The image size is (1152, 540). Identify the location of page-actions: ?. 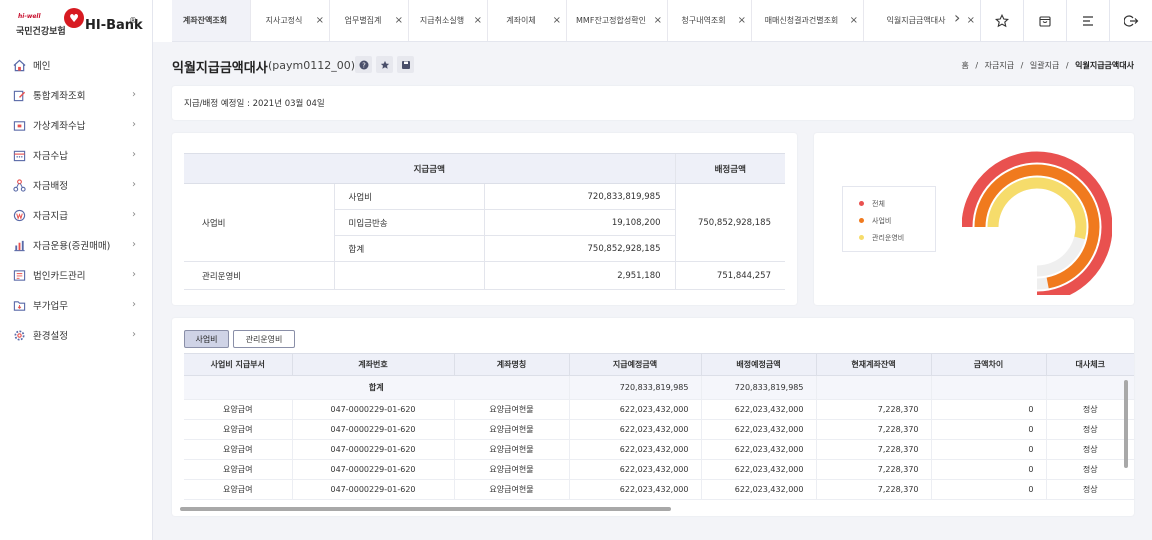
(384, 64).